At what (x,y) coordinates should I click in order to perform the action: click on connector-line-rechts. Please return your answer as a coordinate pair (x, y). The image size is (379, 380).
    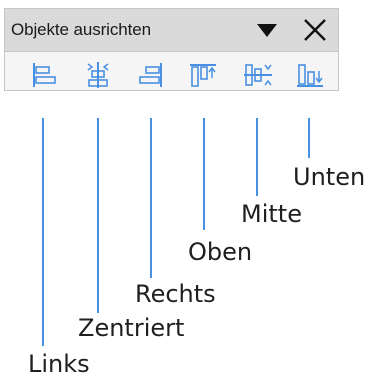
    Looking at the image, I should click on (151, 198).